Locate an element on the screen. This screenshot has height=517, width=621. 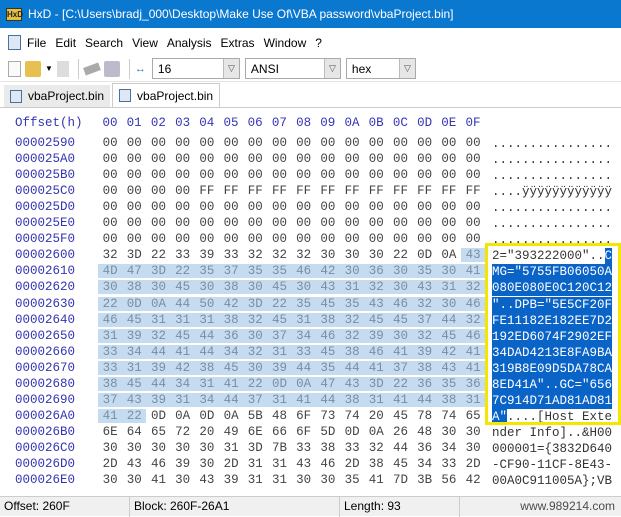
hex-byte: 20 is located at coordinates (376, 416).